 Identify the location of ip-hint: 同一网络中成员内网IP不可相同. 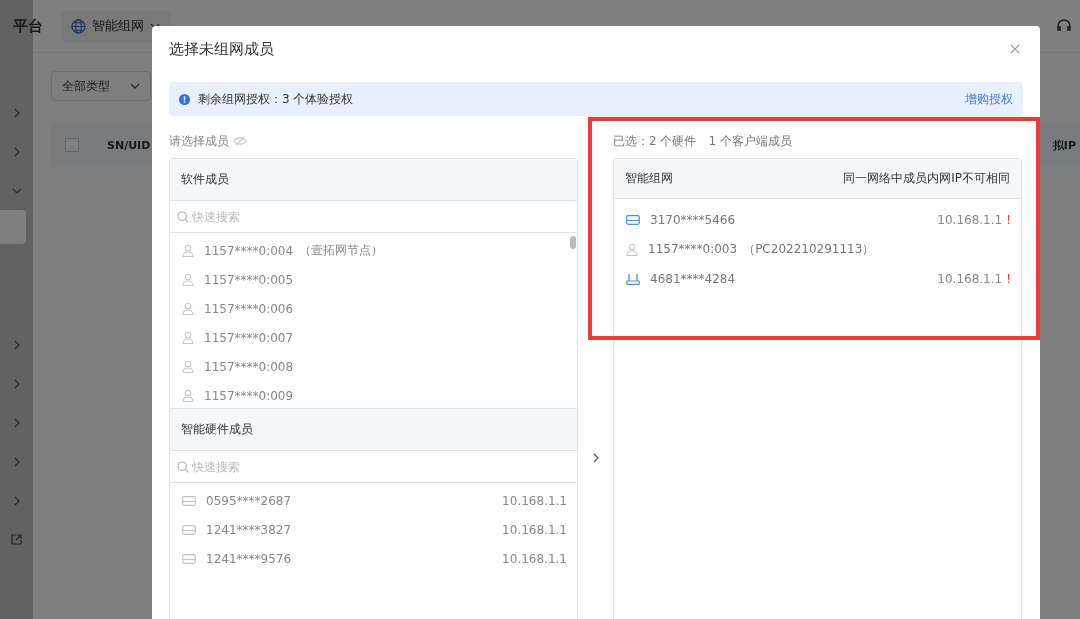
(926, 178).